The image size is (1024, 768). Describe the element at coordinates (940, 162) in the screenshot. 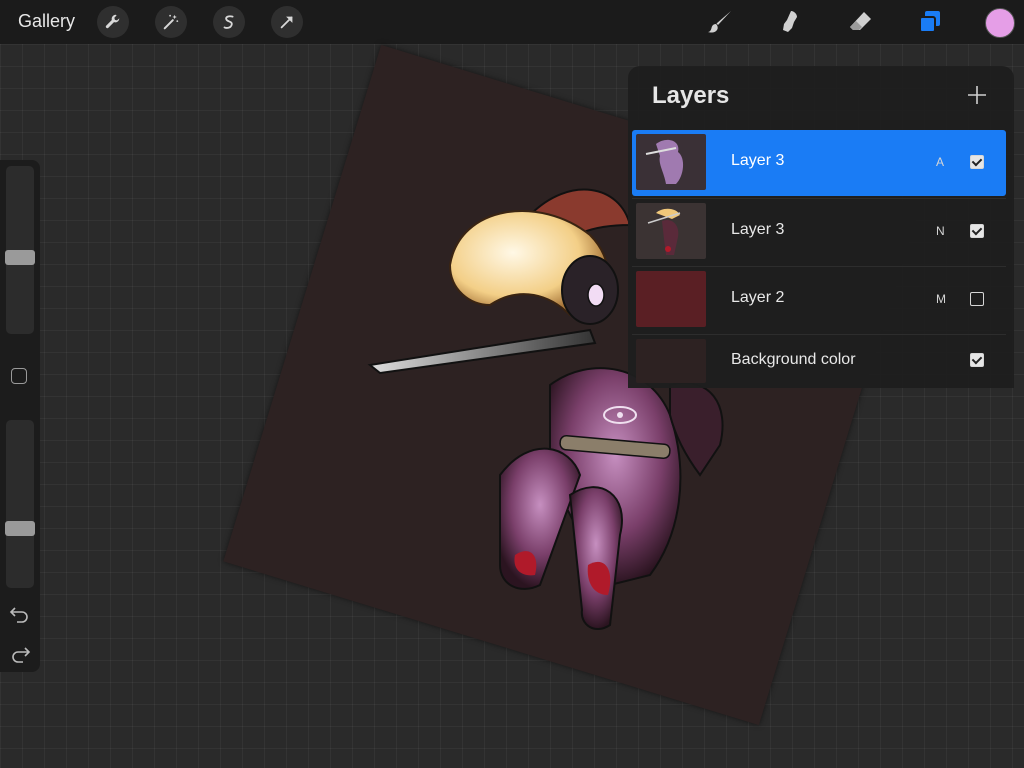

I see `blend-mode-label: A` at that location.